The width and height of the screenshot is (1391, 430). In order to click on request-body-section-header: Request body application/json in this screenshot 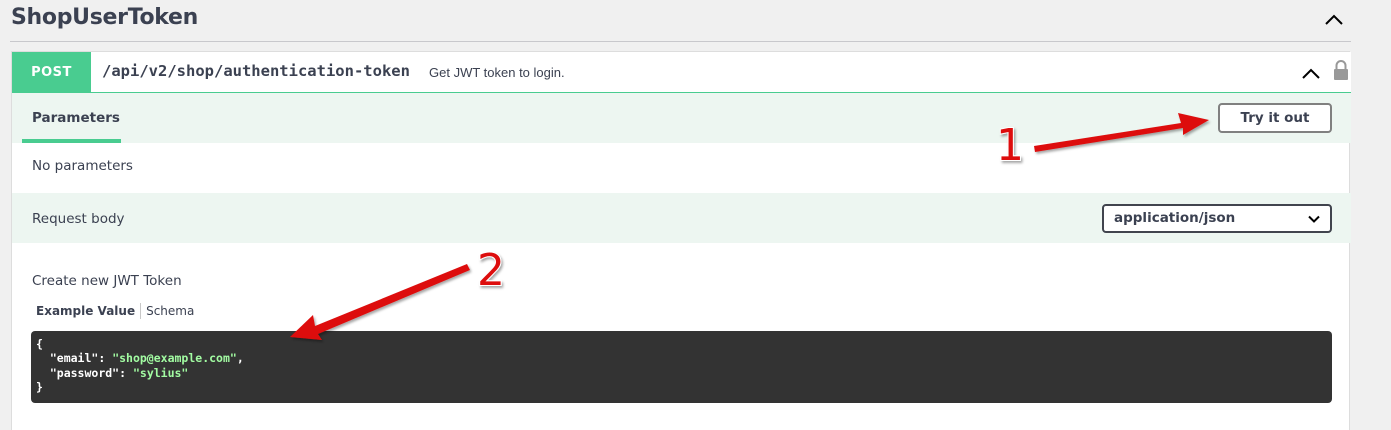, I will do `click(681, 218)`.